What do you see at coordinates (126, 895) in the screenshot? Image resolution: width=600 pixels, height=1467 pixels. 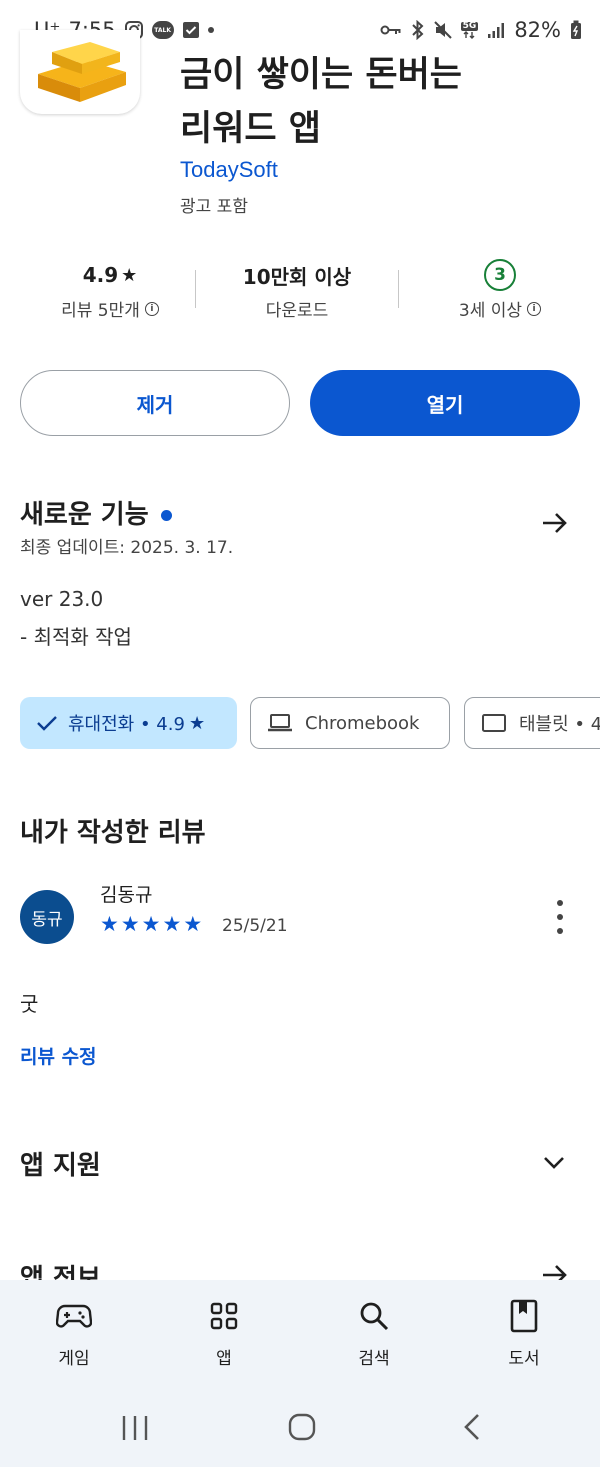 I see `reviewer-name: 김동규` at bounding box center [126, 895].